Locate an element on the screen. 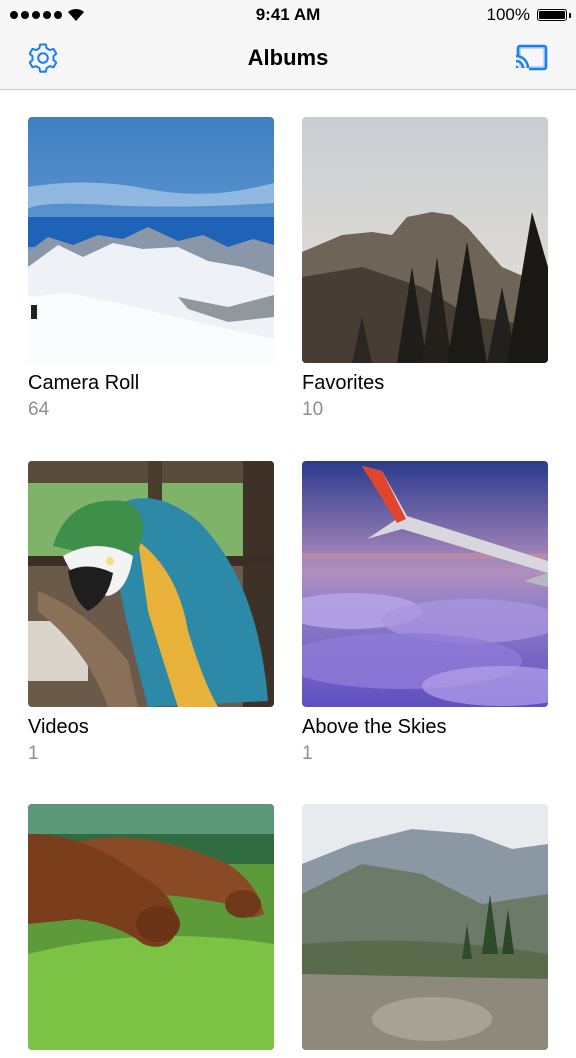 Image resolution: width=576 pixels, height=1058 pixels. album-valley is located at coordinates (425, 931).